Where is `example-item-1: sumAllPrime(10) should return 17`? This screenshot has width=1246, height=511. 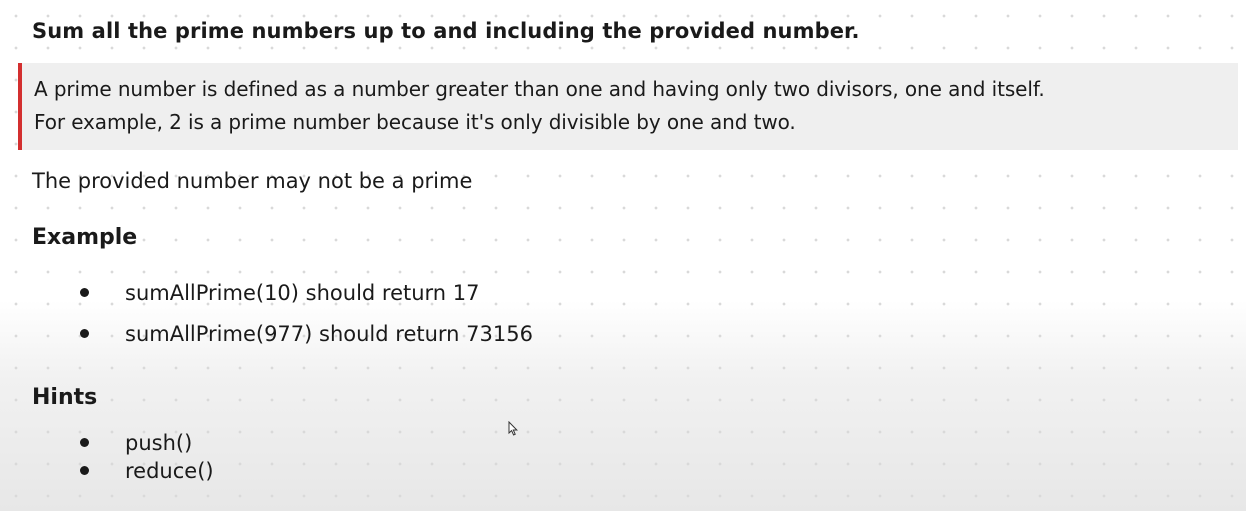 example-item-1: sumAllPrime(10) should return 17 is located at coordinates (280, 293).